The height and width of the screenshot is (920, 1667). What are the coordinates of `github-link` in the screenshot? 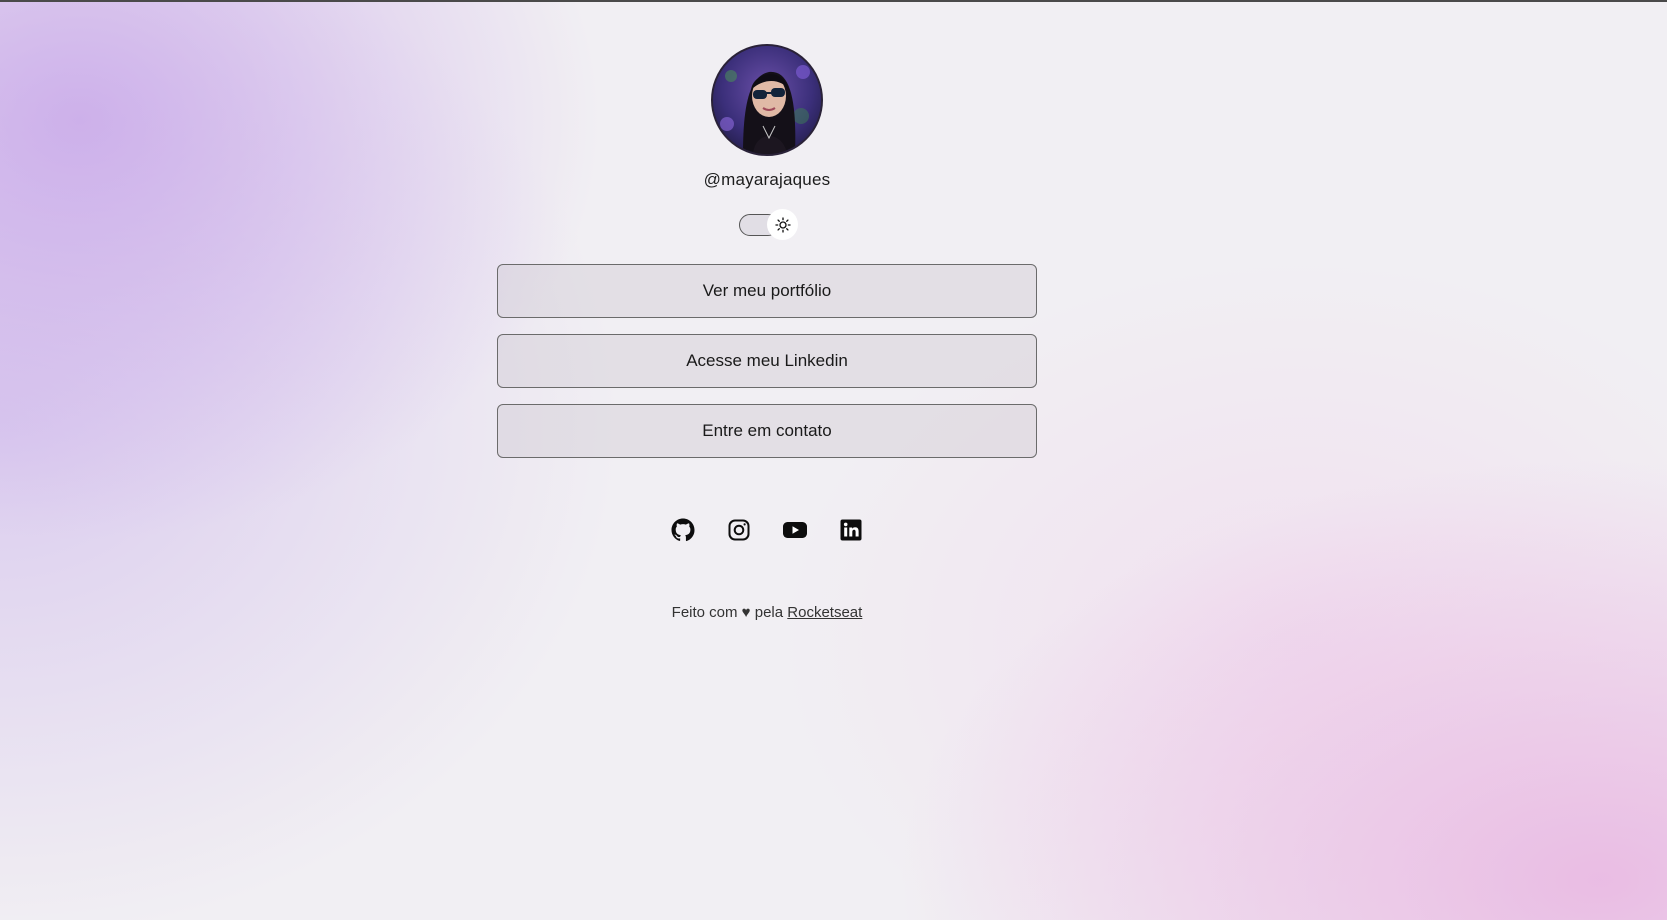 It's located at (683, 530).